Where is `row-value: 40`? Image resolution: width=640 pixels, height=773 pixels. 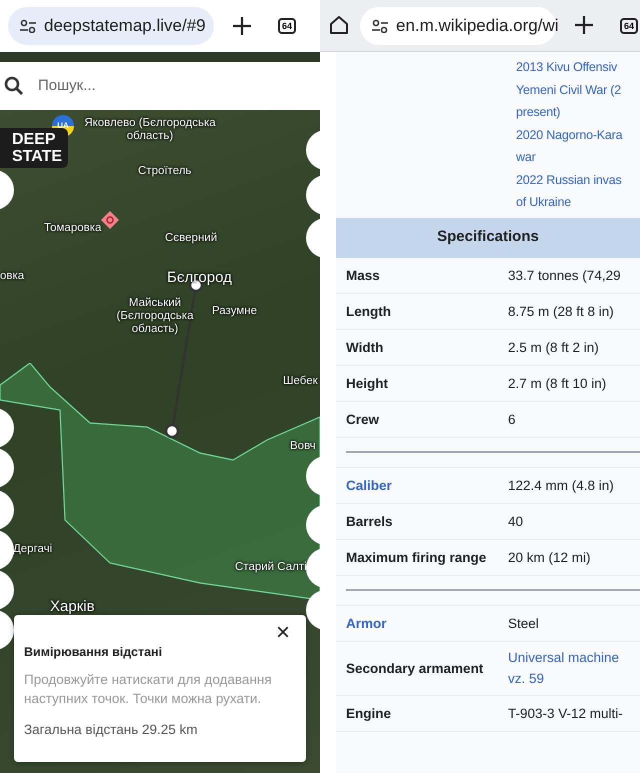
row-value: 40 is located at coordinates (516, 521).